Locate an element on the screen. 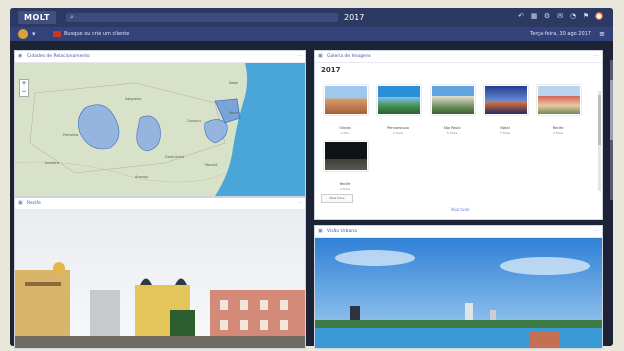  gallery-scrollbar-thumb is located at coordinates (599, 120).